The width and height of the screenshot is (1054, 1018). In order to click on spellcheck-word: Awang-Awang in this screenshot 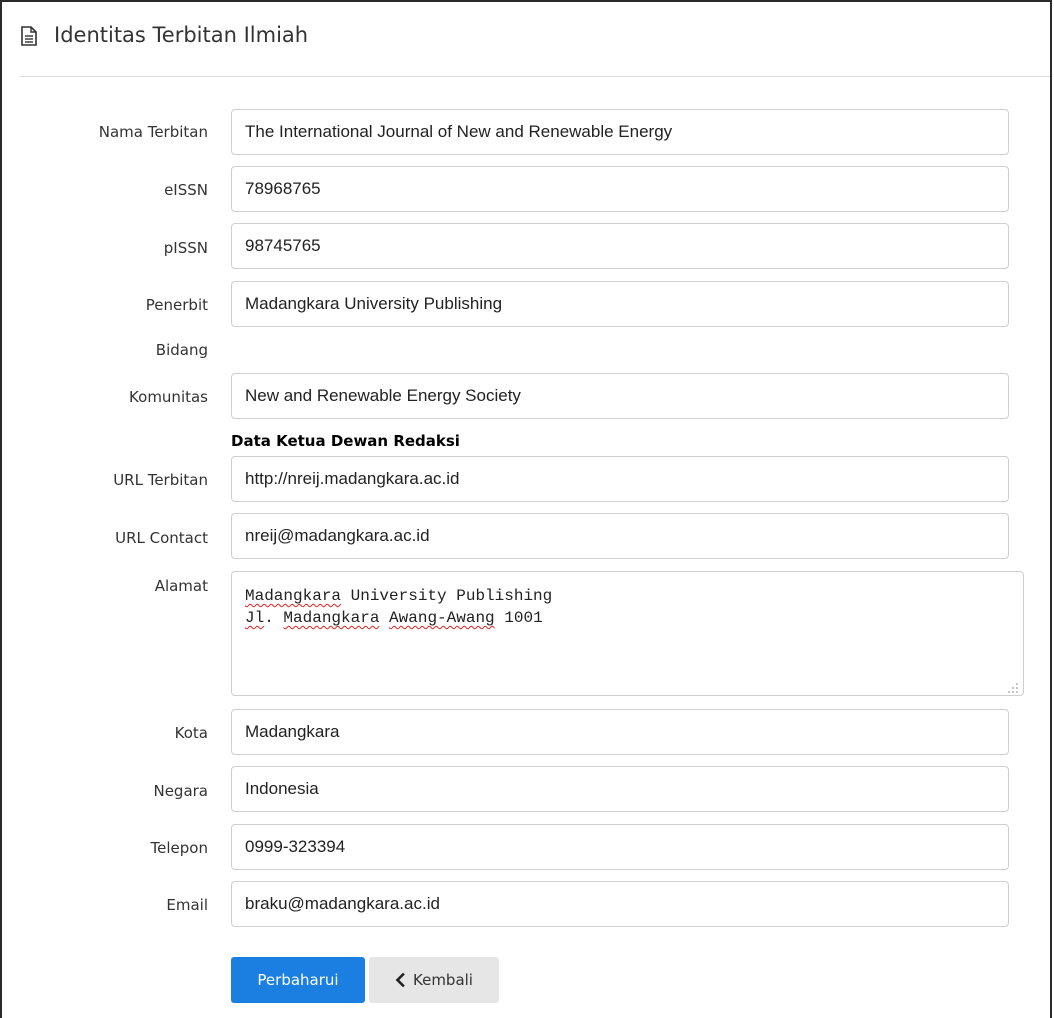, I will do `click(442, 618)`.